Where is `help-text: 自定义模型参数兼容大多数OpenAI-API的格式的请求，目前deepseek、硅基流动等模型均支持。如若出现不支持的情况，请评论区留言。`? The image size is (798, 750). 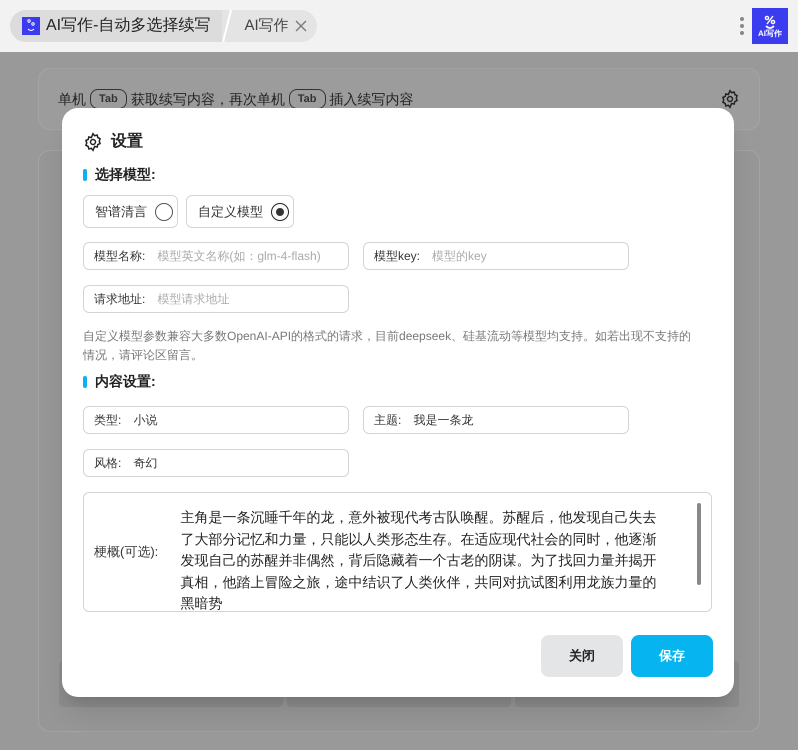 help-text: 自定义模型参数兼容大多数OpenAI-API的格式的请求，目前deepseek、硅基流动等模型均支持。如若出现不支持的情况，请评论区留言。 is located at coordinates (387, 346).